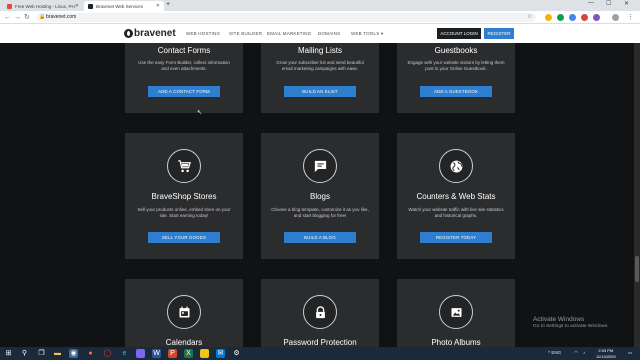 The image size is (640, 360). What do you see at coordinates (245, 33) in the screenshot?
I see `nav-site-builder: SITE BUILDER` at bounding box center [245, 33].